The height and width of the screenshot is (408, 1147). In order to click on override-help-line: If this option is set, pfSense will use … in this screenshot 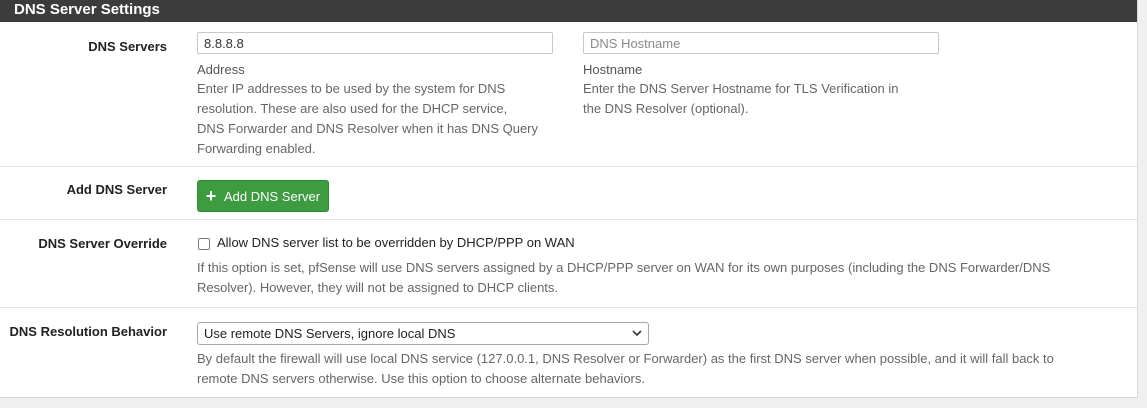, I will do `click(624, 267)`.